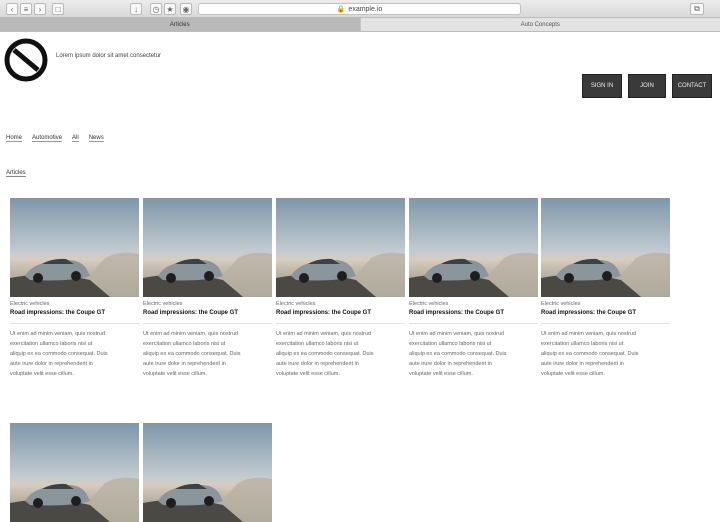 The height and width of the screenshot is (522, 720). What do you see at coordinates (365, 9) in the screenshot?
I see `address-text: example.io` at bounding box center [365, 9].